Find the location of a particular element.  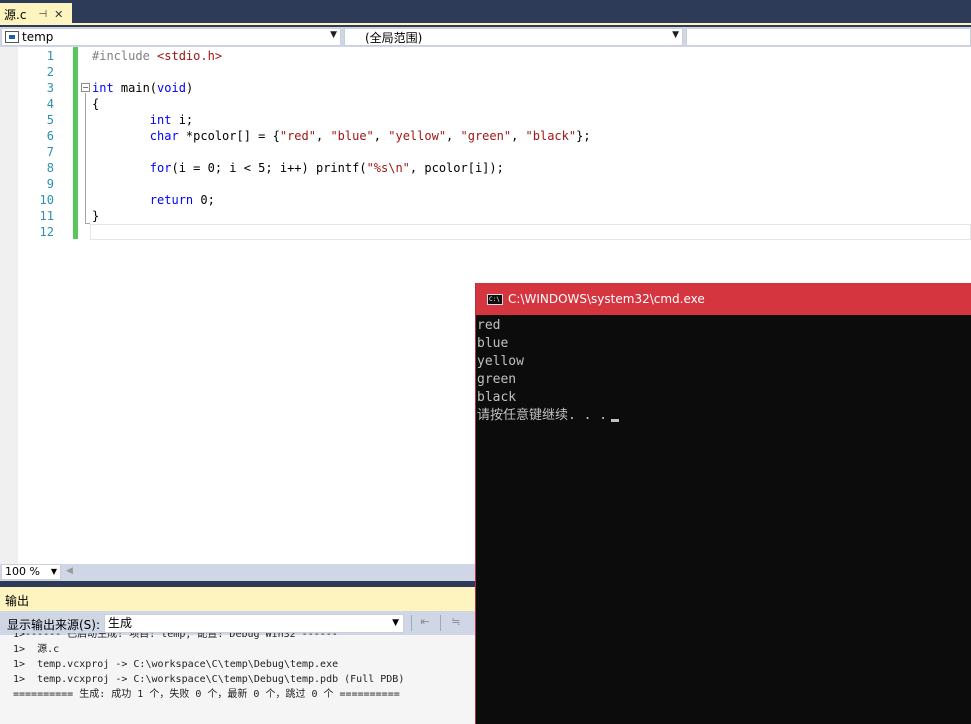

document-tab-strip: 源.c ⊣ ✕ is located at coordinates (485, 12).